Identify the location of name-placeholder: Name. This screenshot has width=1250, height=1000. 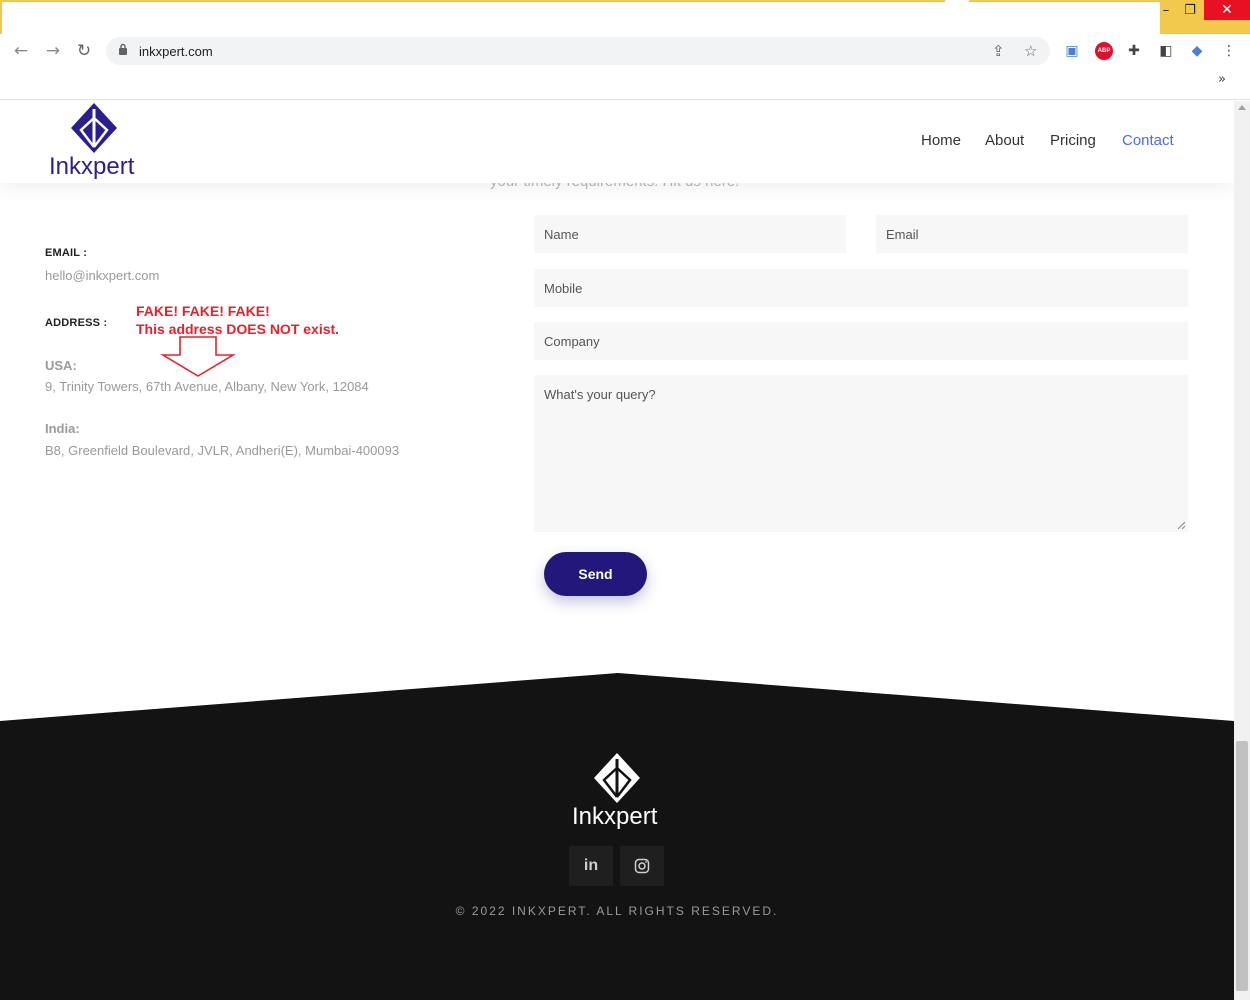
(561, 234).